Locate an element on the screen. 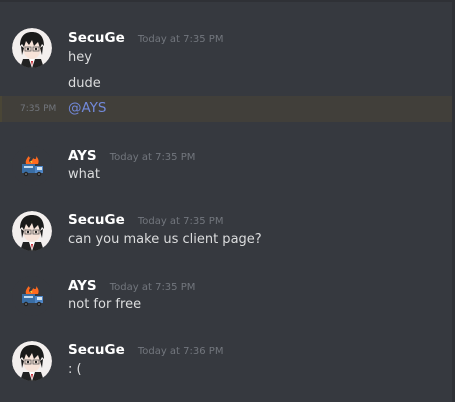  message-text: dude is located at coordinates (84, 83).